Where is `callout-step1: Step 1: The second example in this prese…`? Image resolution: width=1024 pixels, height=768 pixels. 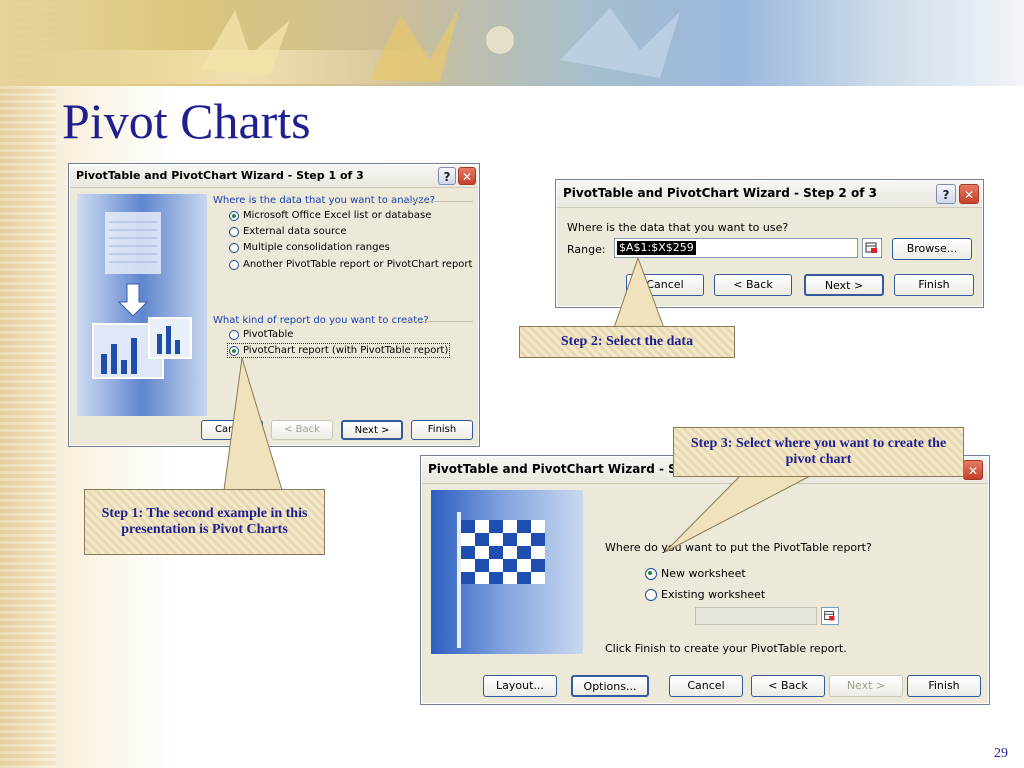
callout-step1: Step 1: The second example in this prese… is located at coordinates (204, 522).